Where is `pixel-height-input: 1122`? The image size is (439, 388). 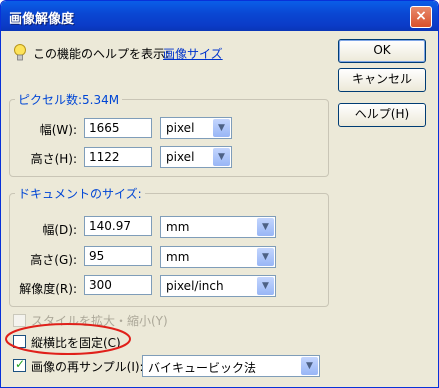
pixel-height-input: 1122 is located at coordinates (118, 157).